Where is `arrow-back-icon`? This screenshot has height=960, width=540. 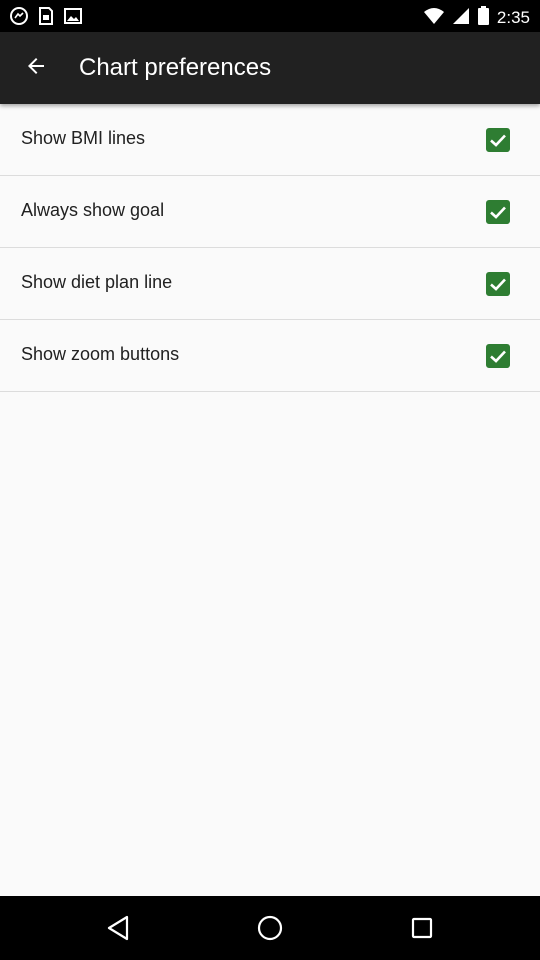 arrow-back-icon is located at coordinates (36, 68).